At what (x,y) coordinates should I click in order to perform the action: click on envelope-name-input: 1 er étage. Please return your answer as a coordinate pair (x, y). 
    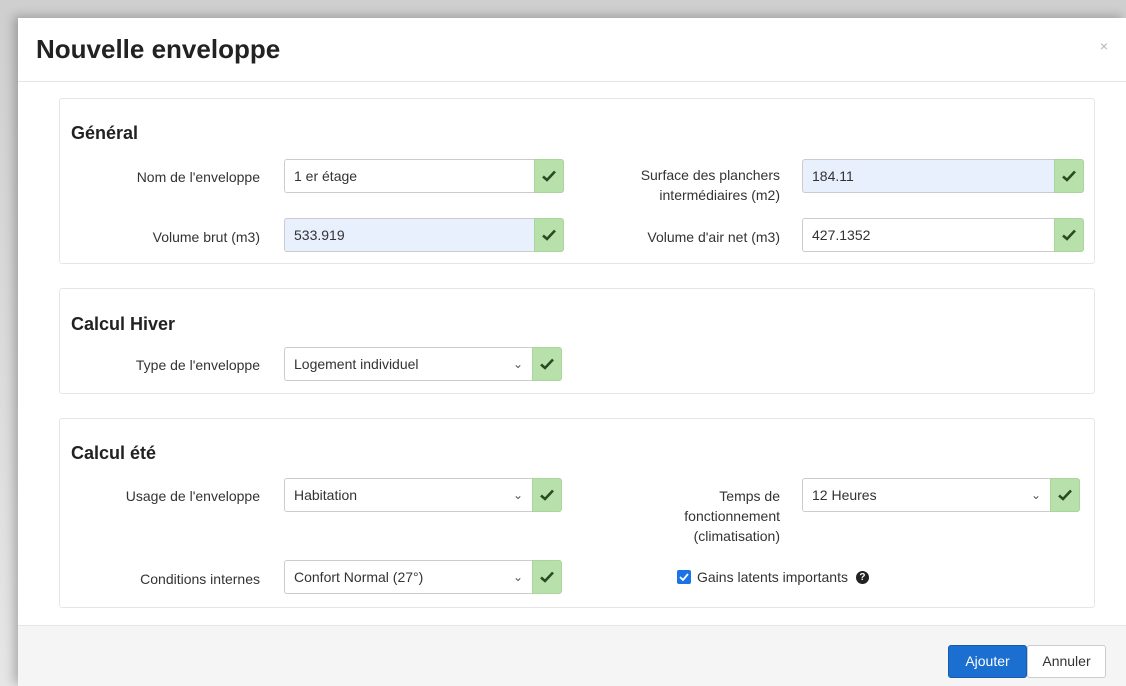
    Looking at the image, I should click on (409, 176).